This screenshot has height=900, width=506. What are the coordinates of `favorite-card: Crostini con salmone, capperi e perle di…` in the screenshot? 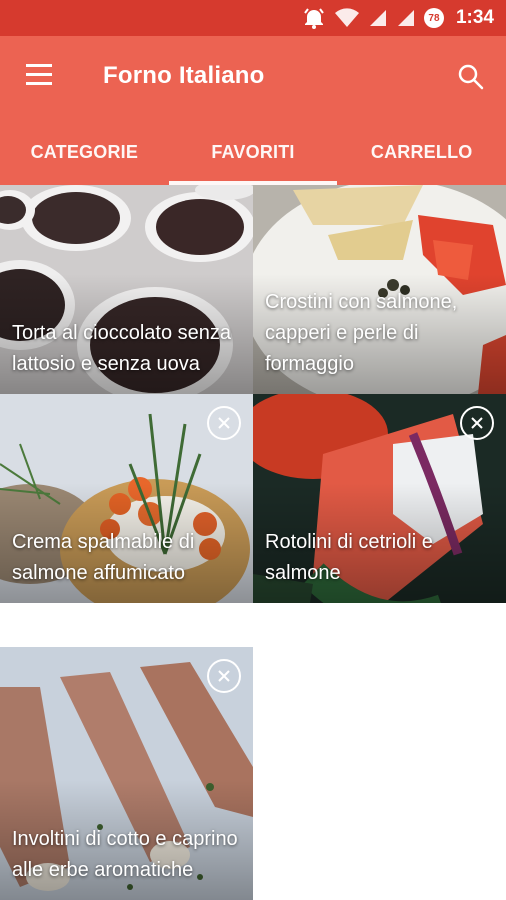 It's located at (379, 289).